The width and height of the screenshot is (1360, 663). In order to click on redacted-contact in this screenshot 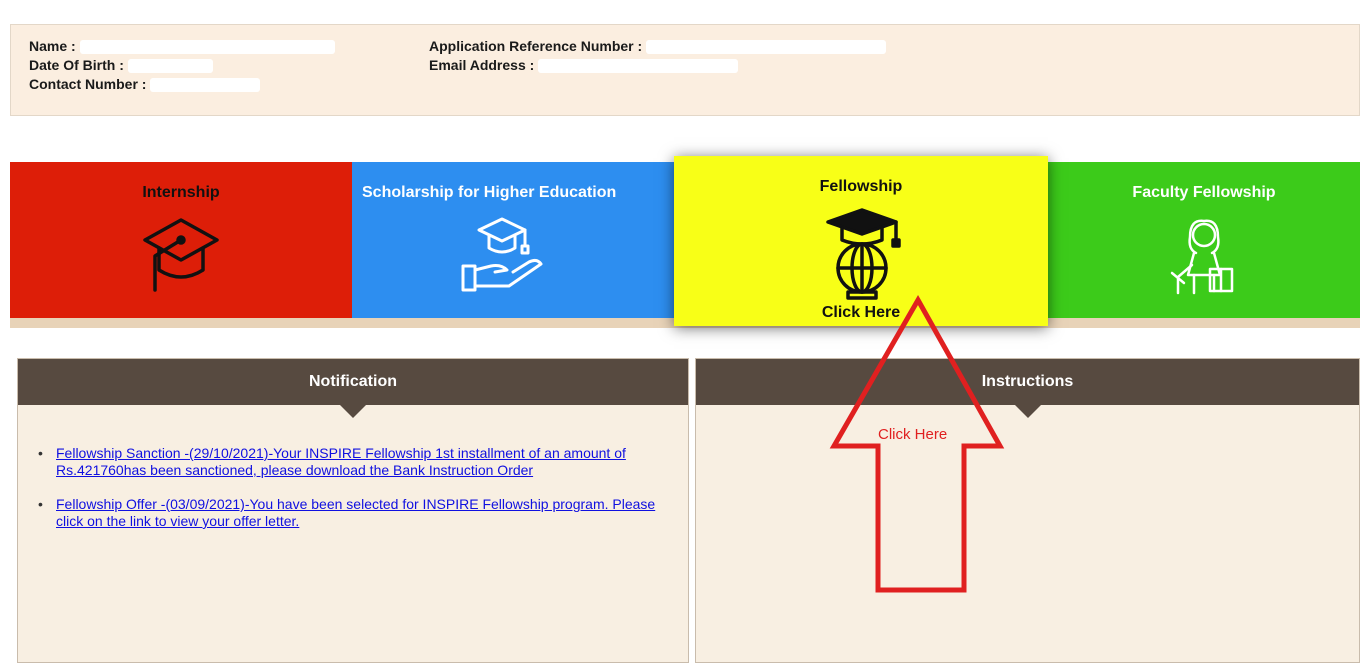, I will do `click(205, 85)`.